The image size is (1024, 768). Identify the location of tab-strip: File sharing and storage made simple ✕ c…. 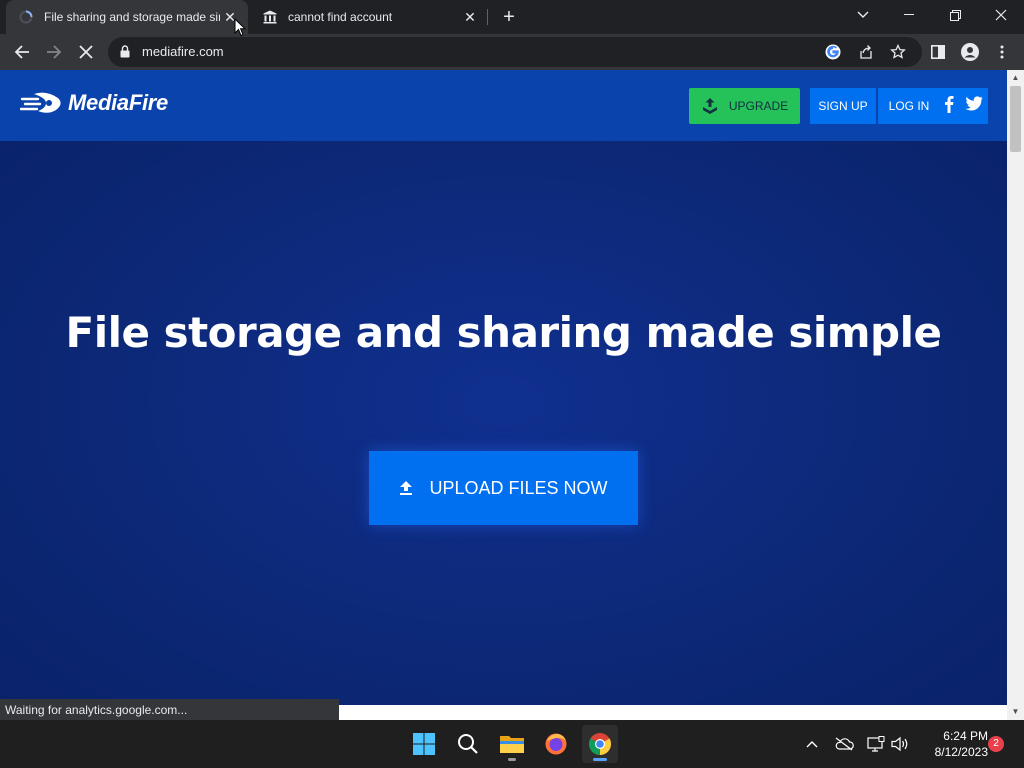
(512, 17).